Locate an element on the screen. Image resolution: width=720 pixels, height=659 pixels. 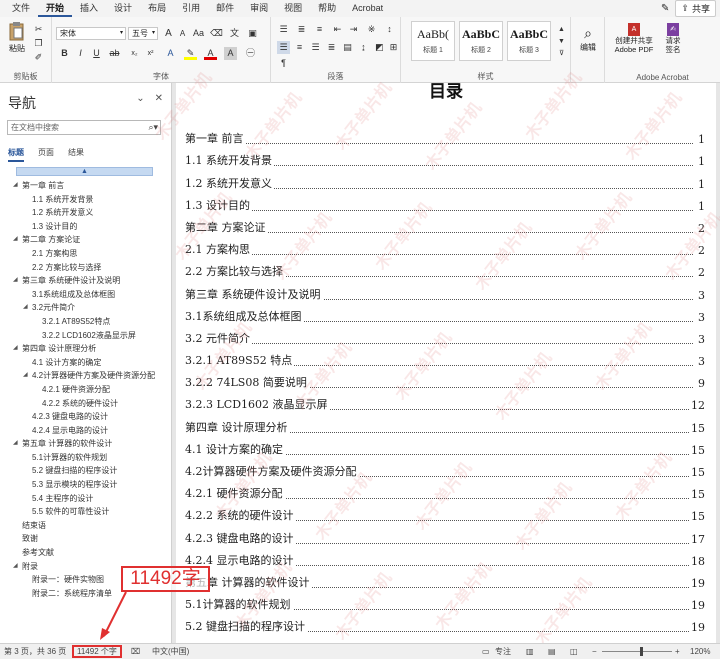
toc-entry: 第五章 计算器的软件设计 19 is located at coordinates (445, 582).